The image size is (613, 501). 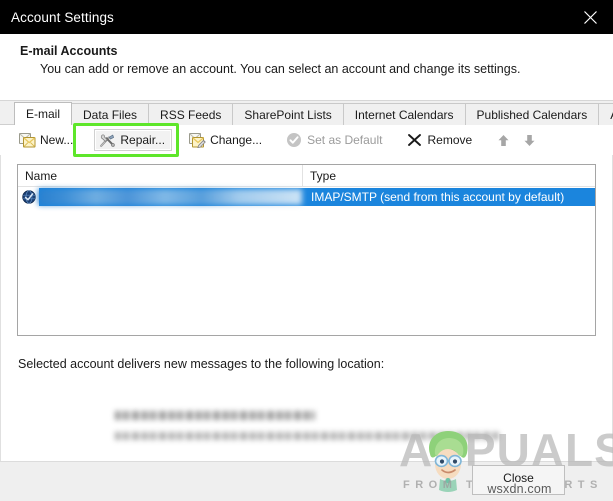 What do you see at coordinates (160, 175) in the screenshot?
I see `column-header-name: Name` at bounding box center [160, 175].